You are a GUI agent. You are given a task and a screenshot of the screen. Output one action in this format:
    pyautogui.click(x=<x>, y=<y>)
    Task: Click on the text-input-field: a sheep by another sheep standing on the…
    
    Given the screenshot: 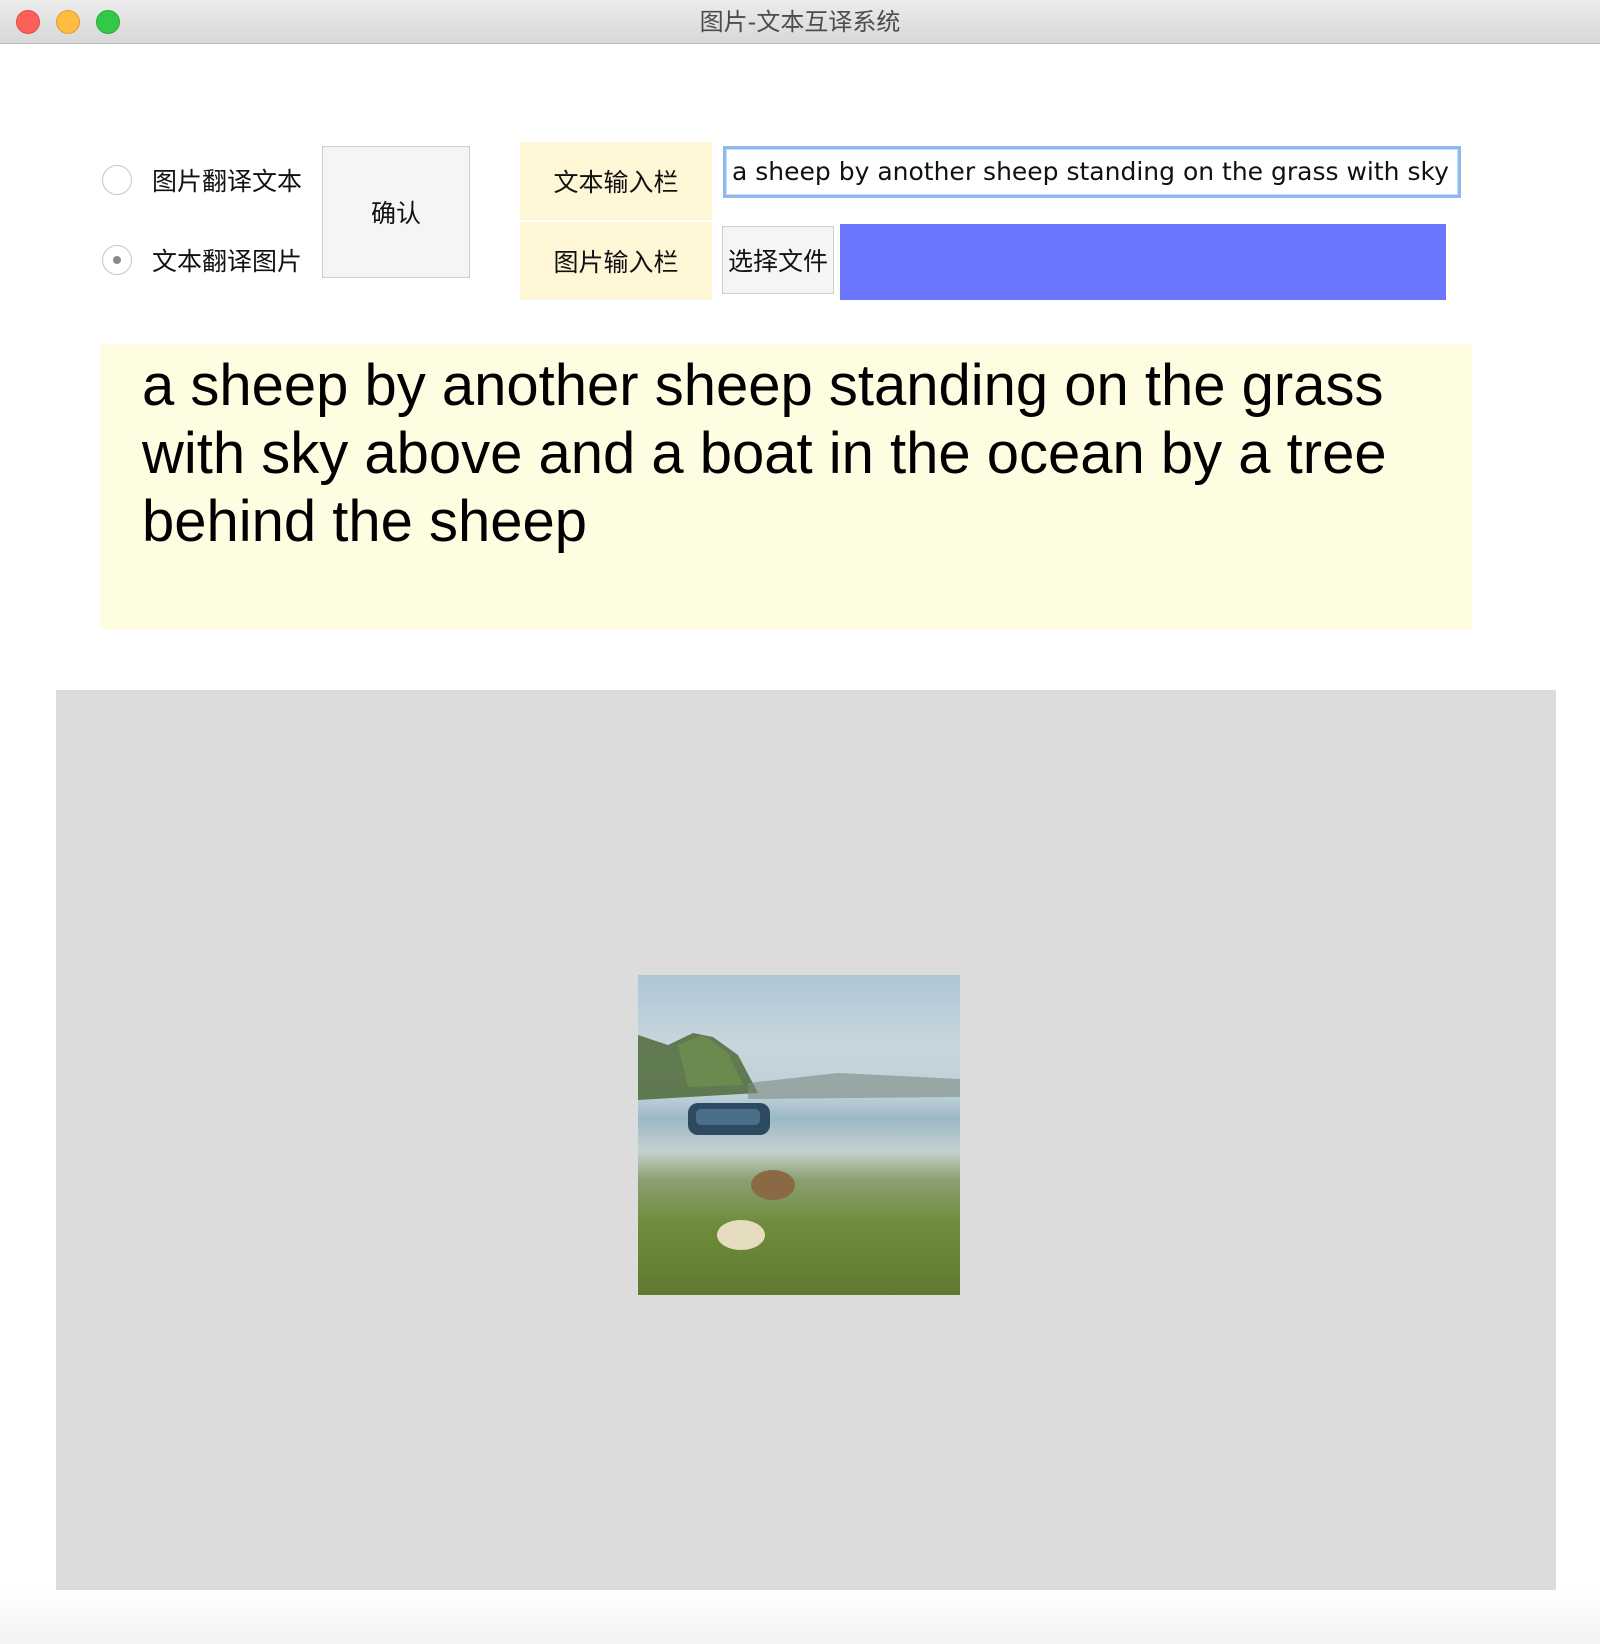 What is the action you would take?
    pyautogui.click(x=1092, y=172)
    